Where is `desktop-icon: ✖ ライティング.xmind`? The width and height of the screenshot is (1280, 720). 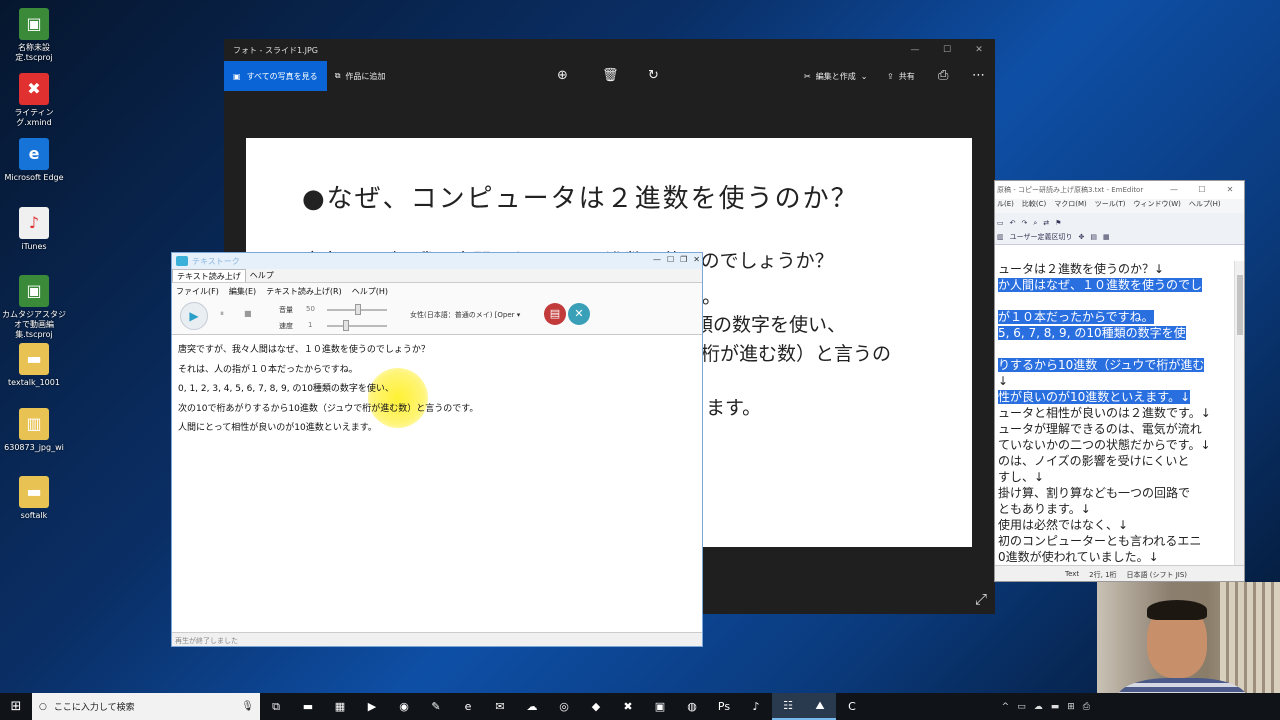
desktop-icon: ✖ ライティング.xmind is located at coordinates (34, 100).